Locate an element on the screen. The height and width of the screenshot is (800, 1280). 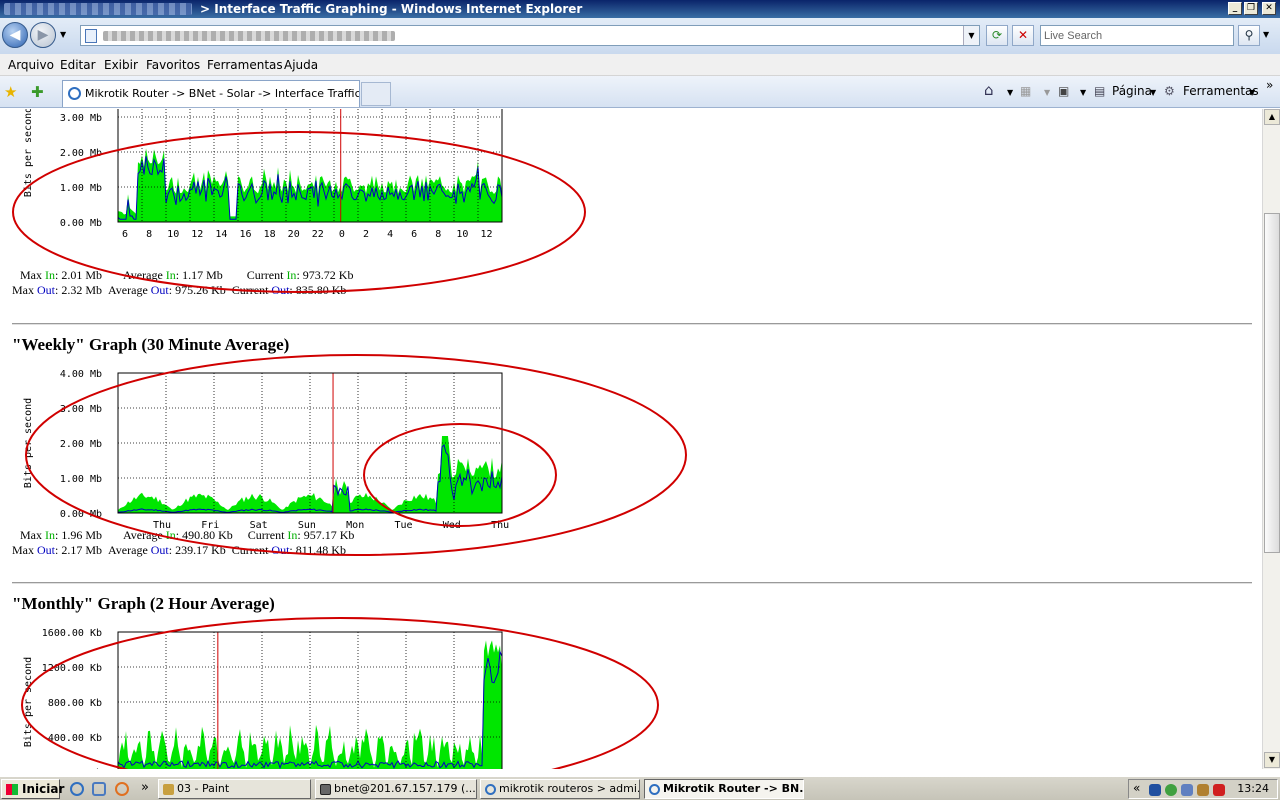
system-tray: « 13:24 is located at coordinates (1203, 789).